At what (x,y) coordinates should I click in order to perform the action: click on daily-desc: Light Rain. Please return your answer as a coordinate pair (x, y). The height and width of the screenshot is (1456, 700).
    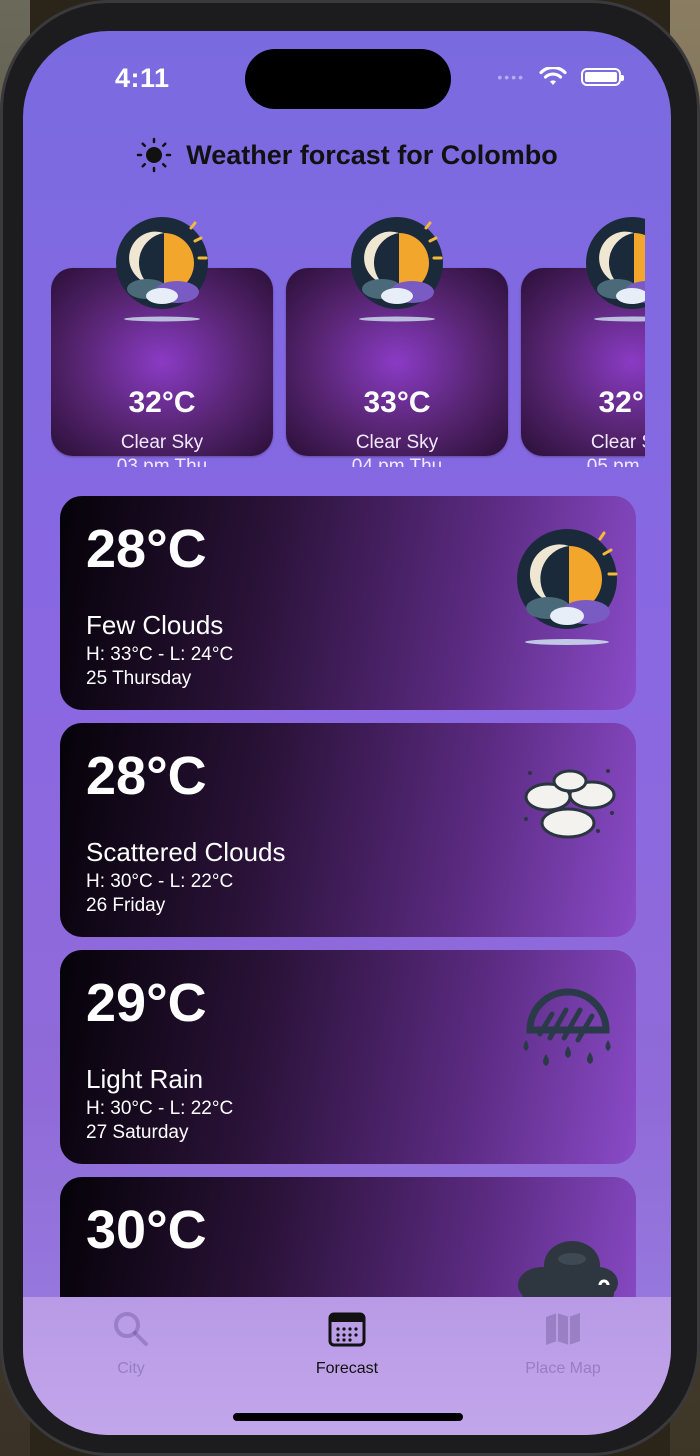
    Looking at the image, I should click on (145, 1079).